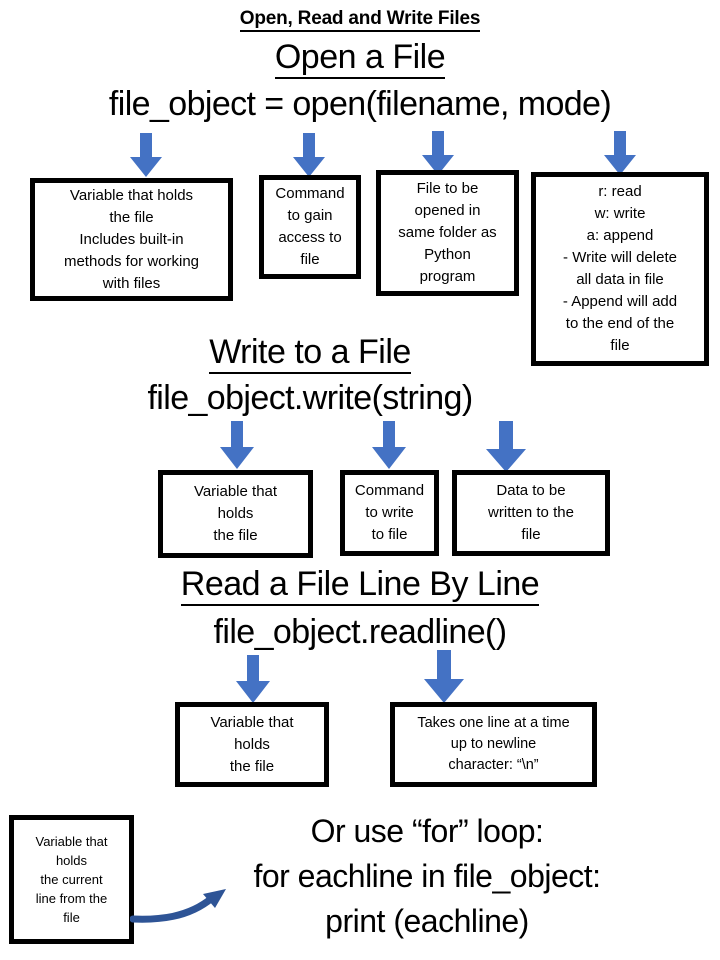  Describe the element at coordinates (620, 301) in the screenshot. I see `box-line: - Append will add` at that location.